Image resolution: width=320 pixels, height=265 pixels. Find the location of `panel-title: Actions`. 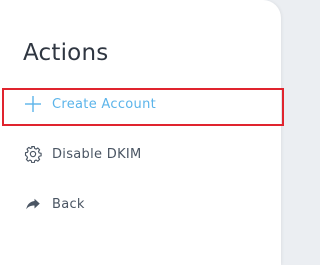

panel-title: Actions is located at coordinates (66, 53).